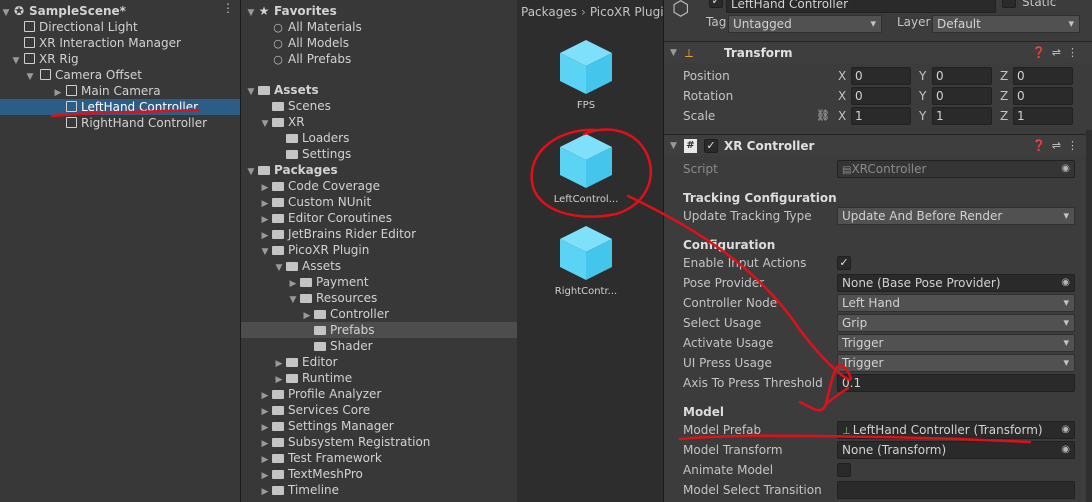 This screenshot has height=502, width=1092. Describe the element at coordinates (315, 410) in the screenshot. I see `tree-package-services-core: ▶ Services Core` at that location.